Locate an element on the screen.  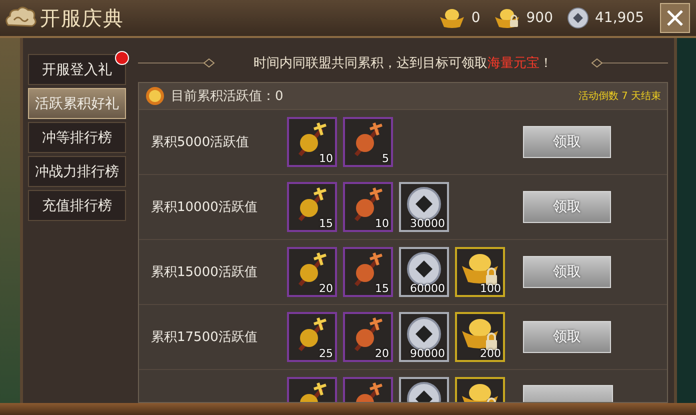
reward-item: 100 is located at coordinates (480, 272).